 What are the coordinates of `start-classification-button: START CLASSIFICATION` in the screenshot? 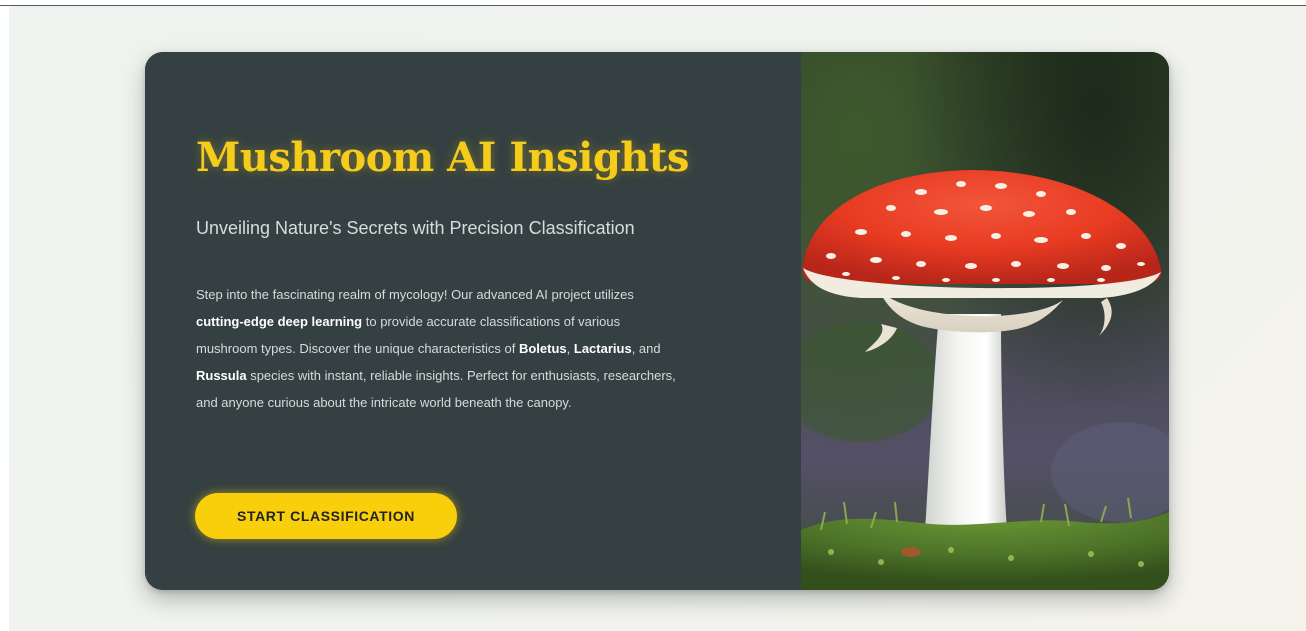 It's located at (326, 516).